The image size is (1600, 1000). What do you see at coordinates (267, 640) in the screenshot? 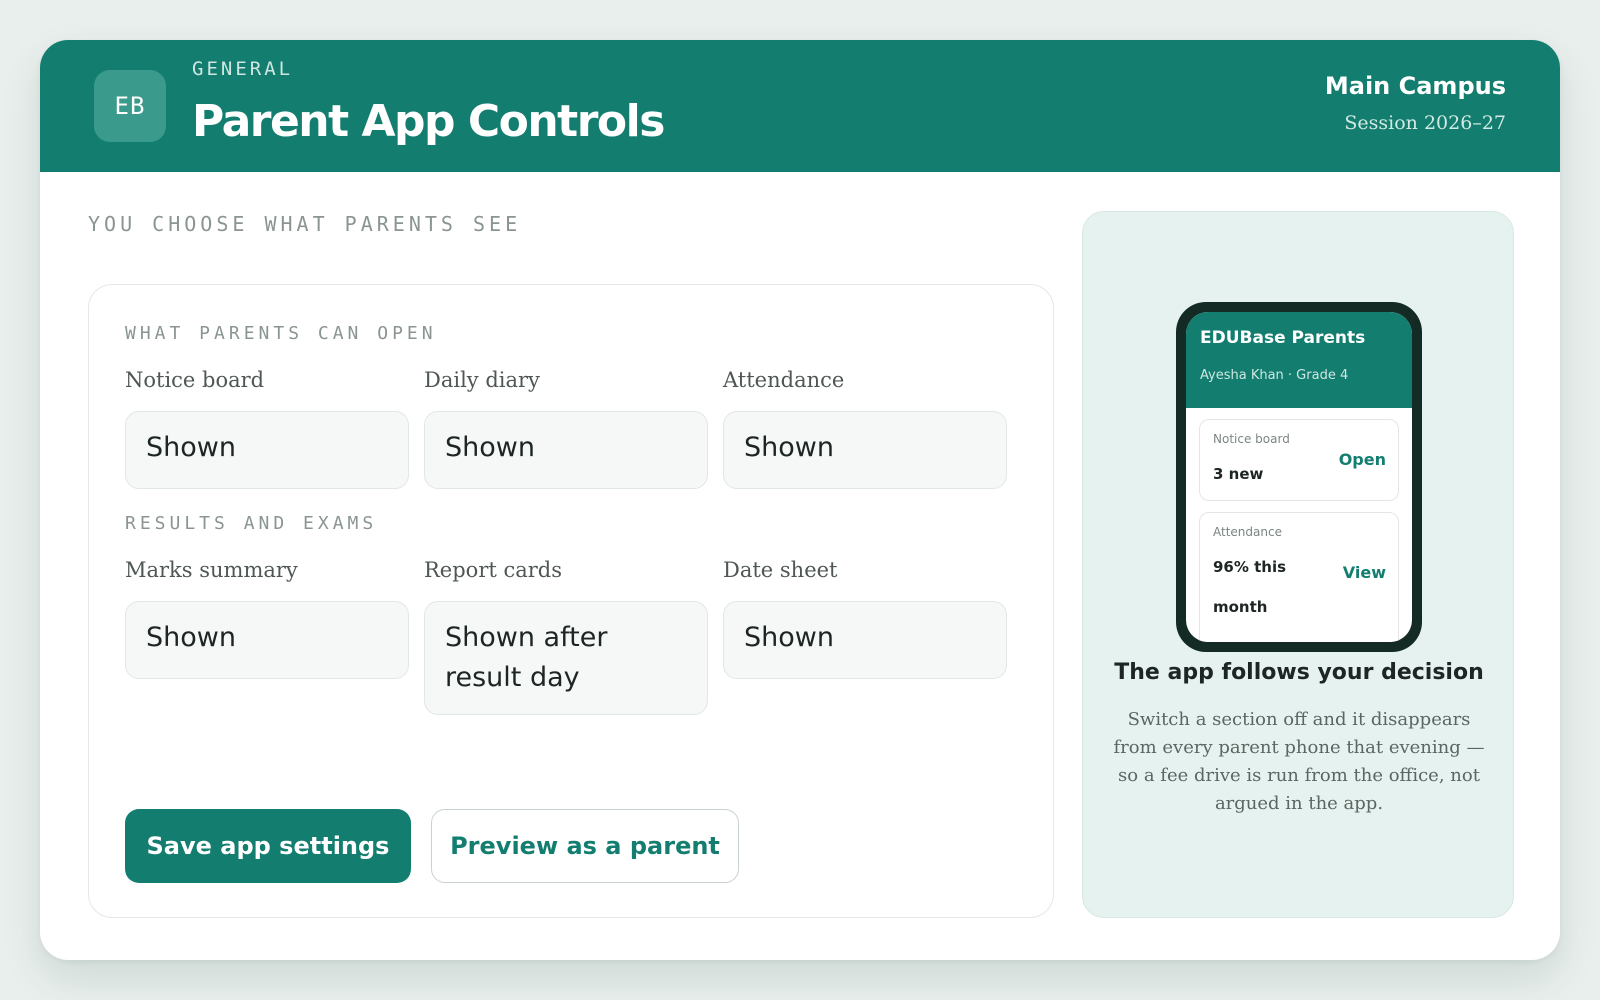
I see `marks-summary-select: Shown` at bounding box center [267, 640].